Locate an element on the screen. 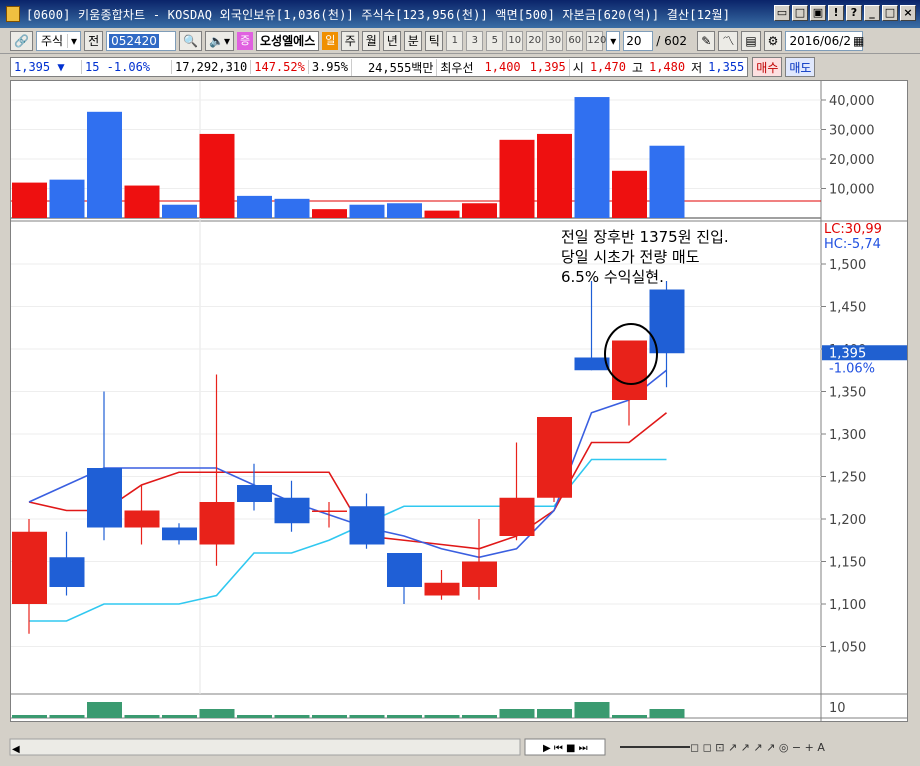 Image resolution: width=920 pixels, height=766 pixels. settings-icon: ⚙ is located at coordinates (773, 40).